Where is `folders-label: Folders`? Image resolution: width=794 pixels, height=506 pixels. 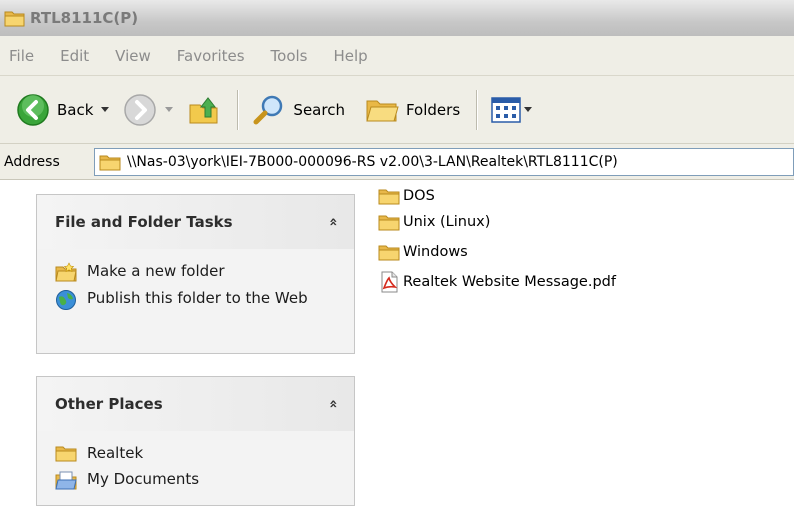 folders-label: Folders is located at coordinates (433, 109).